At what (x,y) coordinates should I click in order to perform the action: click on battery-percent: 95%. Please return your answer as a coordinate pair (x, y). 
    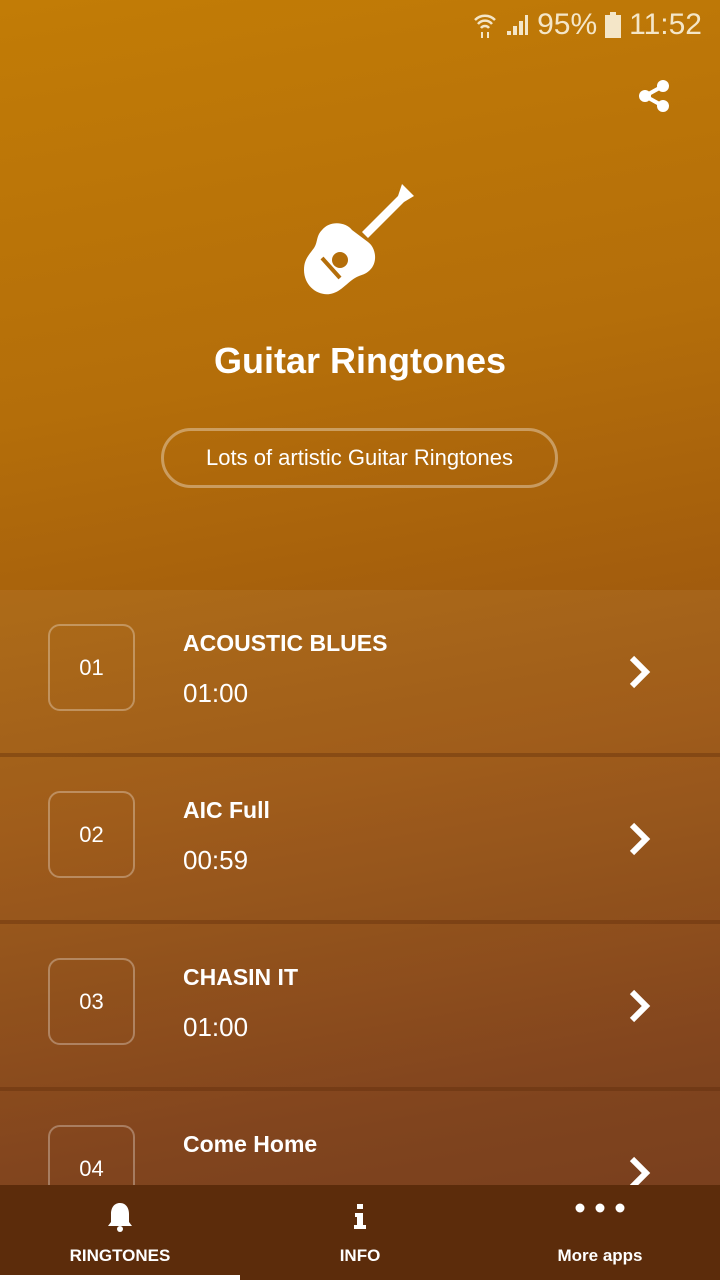
    Looking at the image, I should click on (567, 24).